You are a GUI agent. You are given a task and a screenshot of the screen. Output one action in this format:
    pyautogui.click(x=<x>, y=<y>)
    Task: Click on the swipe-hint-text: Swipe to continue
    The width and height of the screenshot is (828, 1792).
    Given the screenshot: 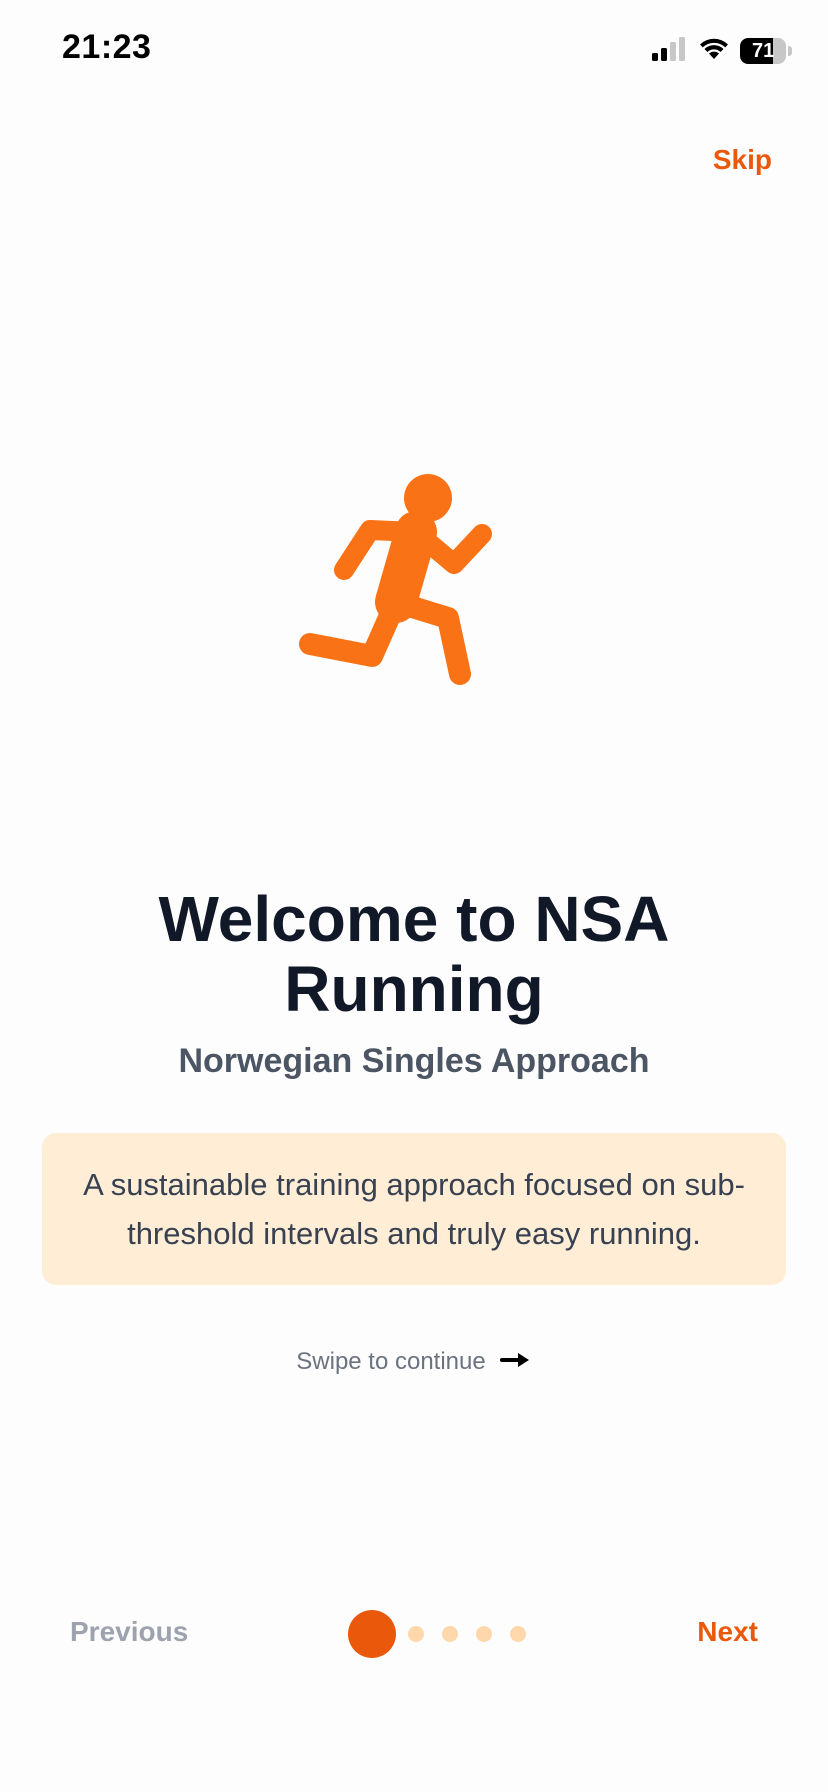 What is the action you would take?
    pyautogui.click(x=391, y=1361)
    